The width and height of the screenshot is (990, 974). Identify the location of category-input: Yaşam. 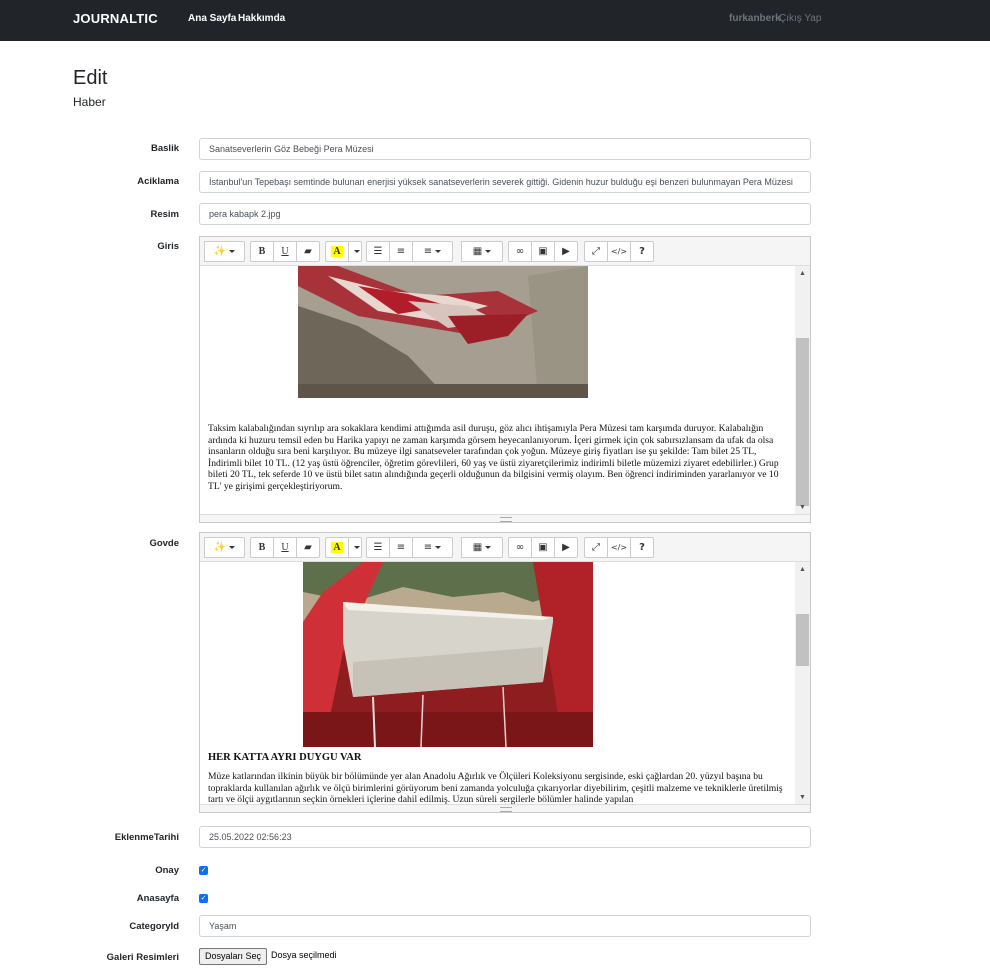
(505, 926).